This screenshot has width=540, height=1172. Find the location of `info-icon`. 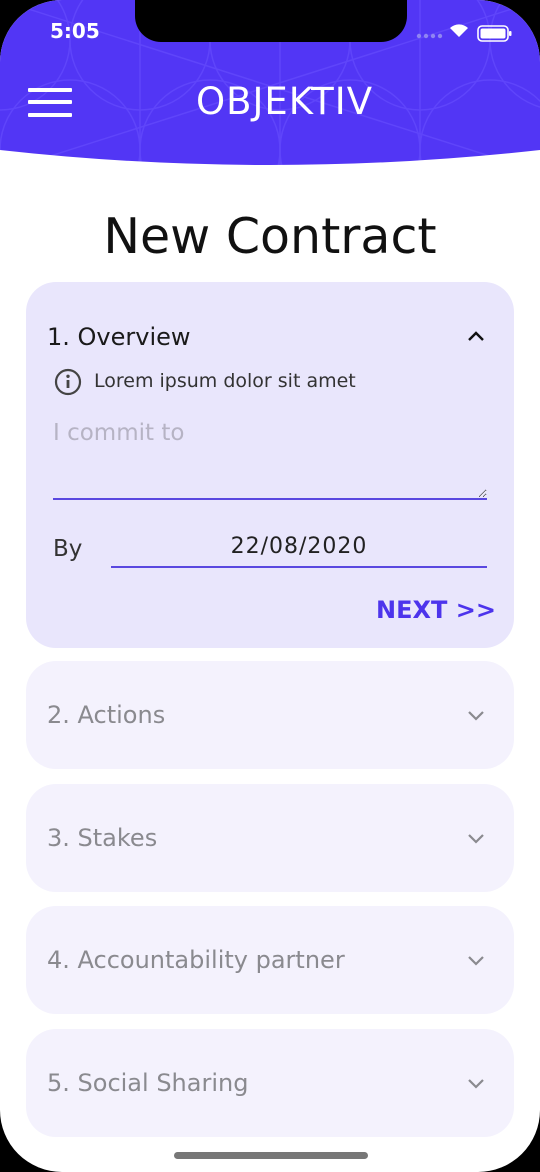

info-icon is located at coordinates (68, 382).